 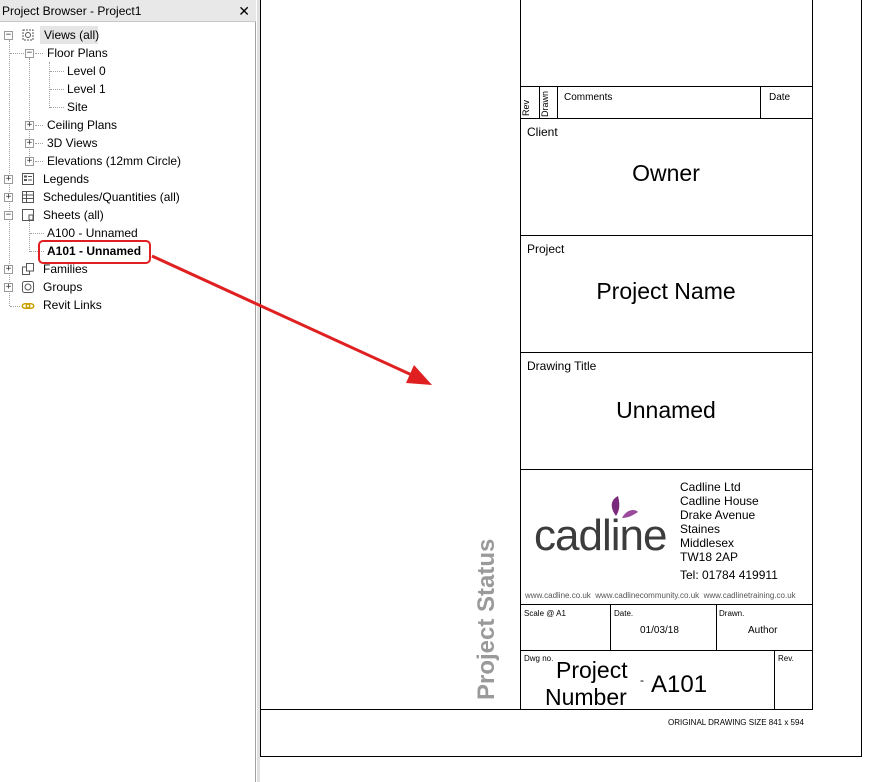 What do you see at coordinates (707, 543) in the screenshot?
I see `address-line: Middlesex` at bounding box center [707, 543].